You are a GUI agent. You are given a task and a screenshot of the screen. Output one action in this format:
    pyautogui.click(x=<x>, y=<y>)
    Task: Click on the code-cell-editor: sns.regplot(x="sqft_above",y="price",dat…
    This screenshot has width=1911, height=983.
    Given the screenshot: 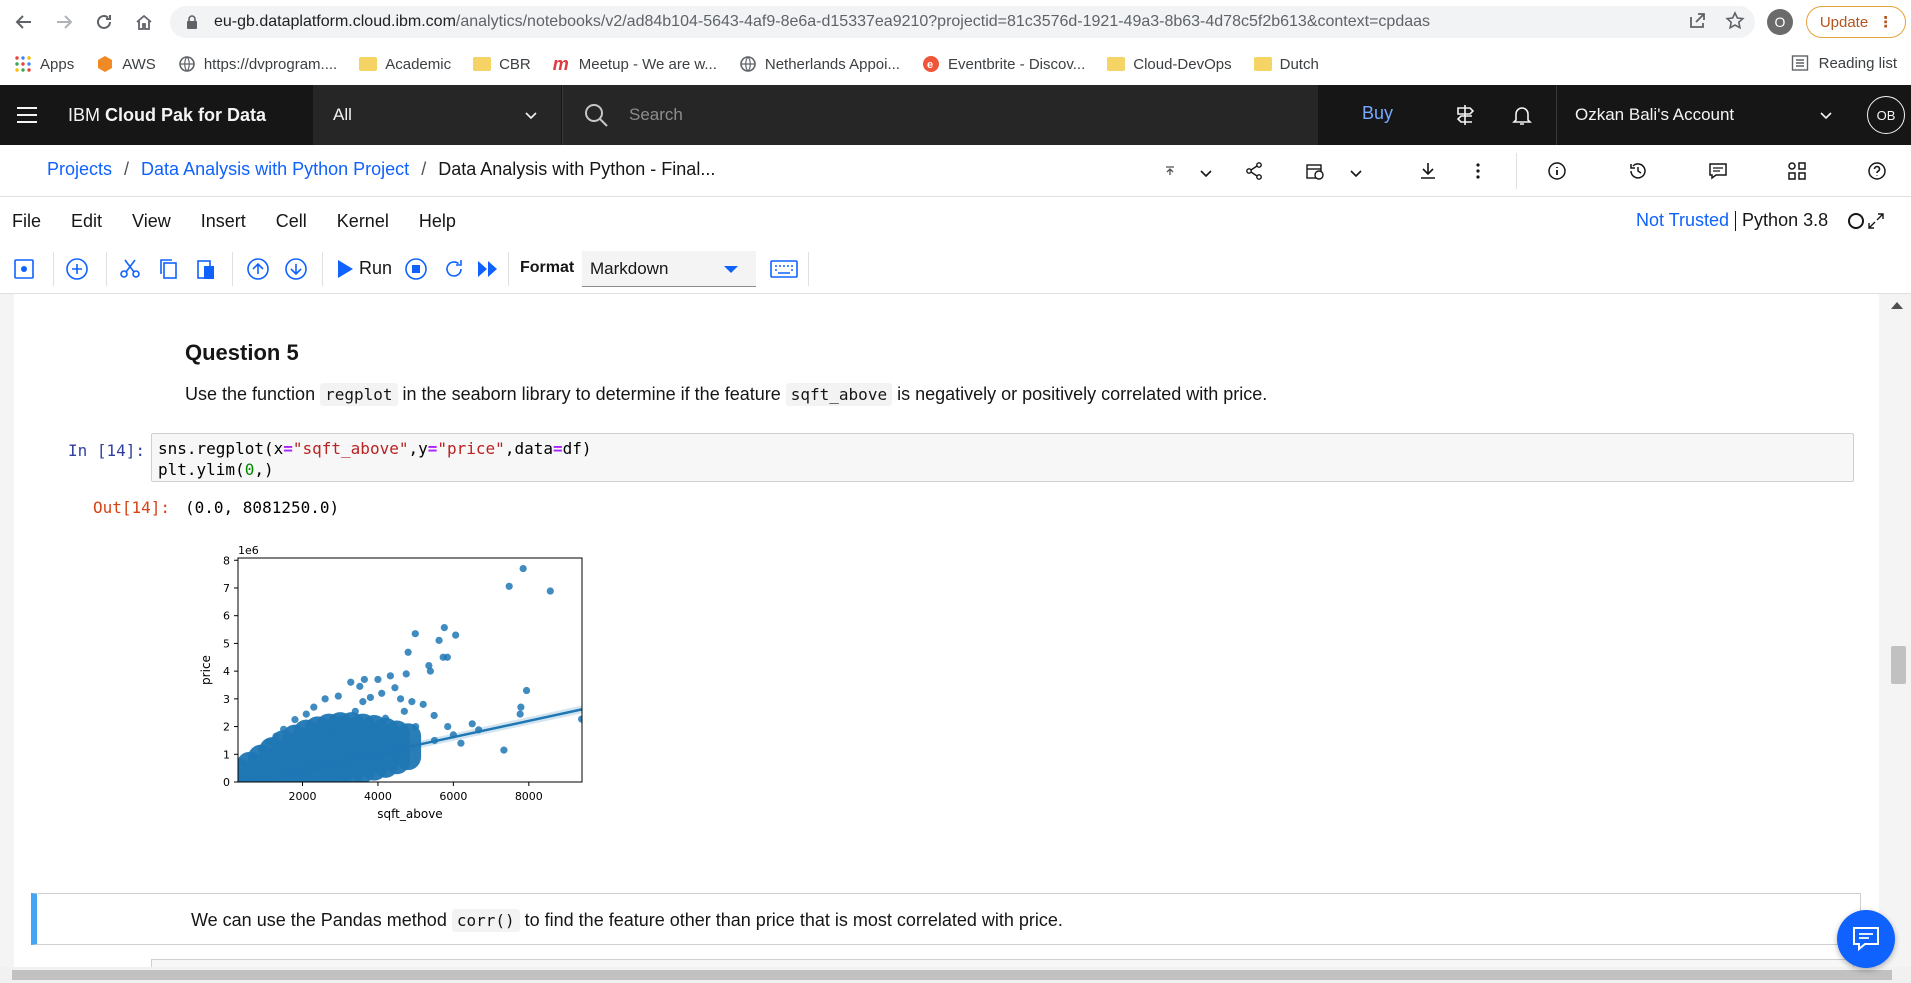 What is the action you would take?
    pyautogui.click(x=1002, y=457)
    